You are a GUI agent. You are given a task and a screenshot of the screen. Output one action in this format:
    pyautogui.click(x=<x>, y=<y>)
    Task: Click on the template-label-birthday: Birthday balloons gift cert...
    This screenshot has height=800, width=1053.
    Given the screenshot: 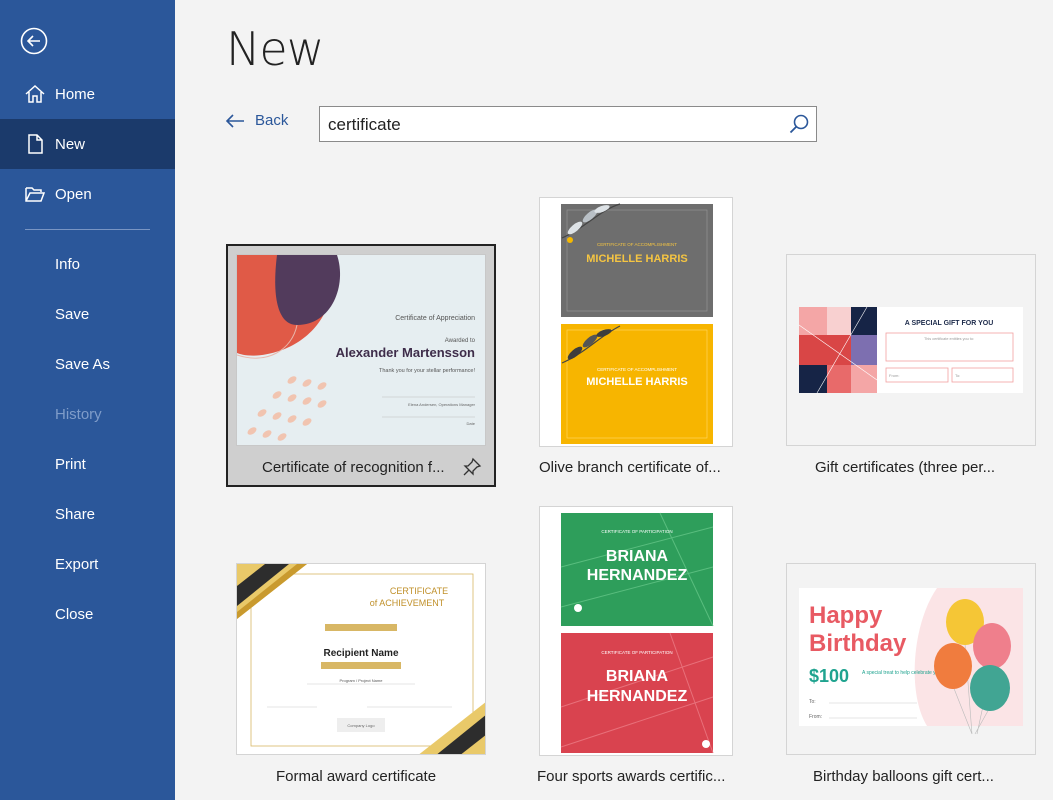 What is the action you would take?
    pyautogui.click(x=903, y=776)
    